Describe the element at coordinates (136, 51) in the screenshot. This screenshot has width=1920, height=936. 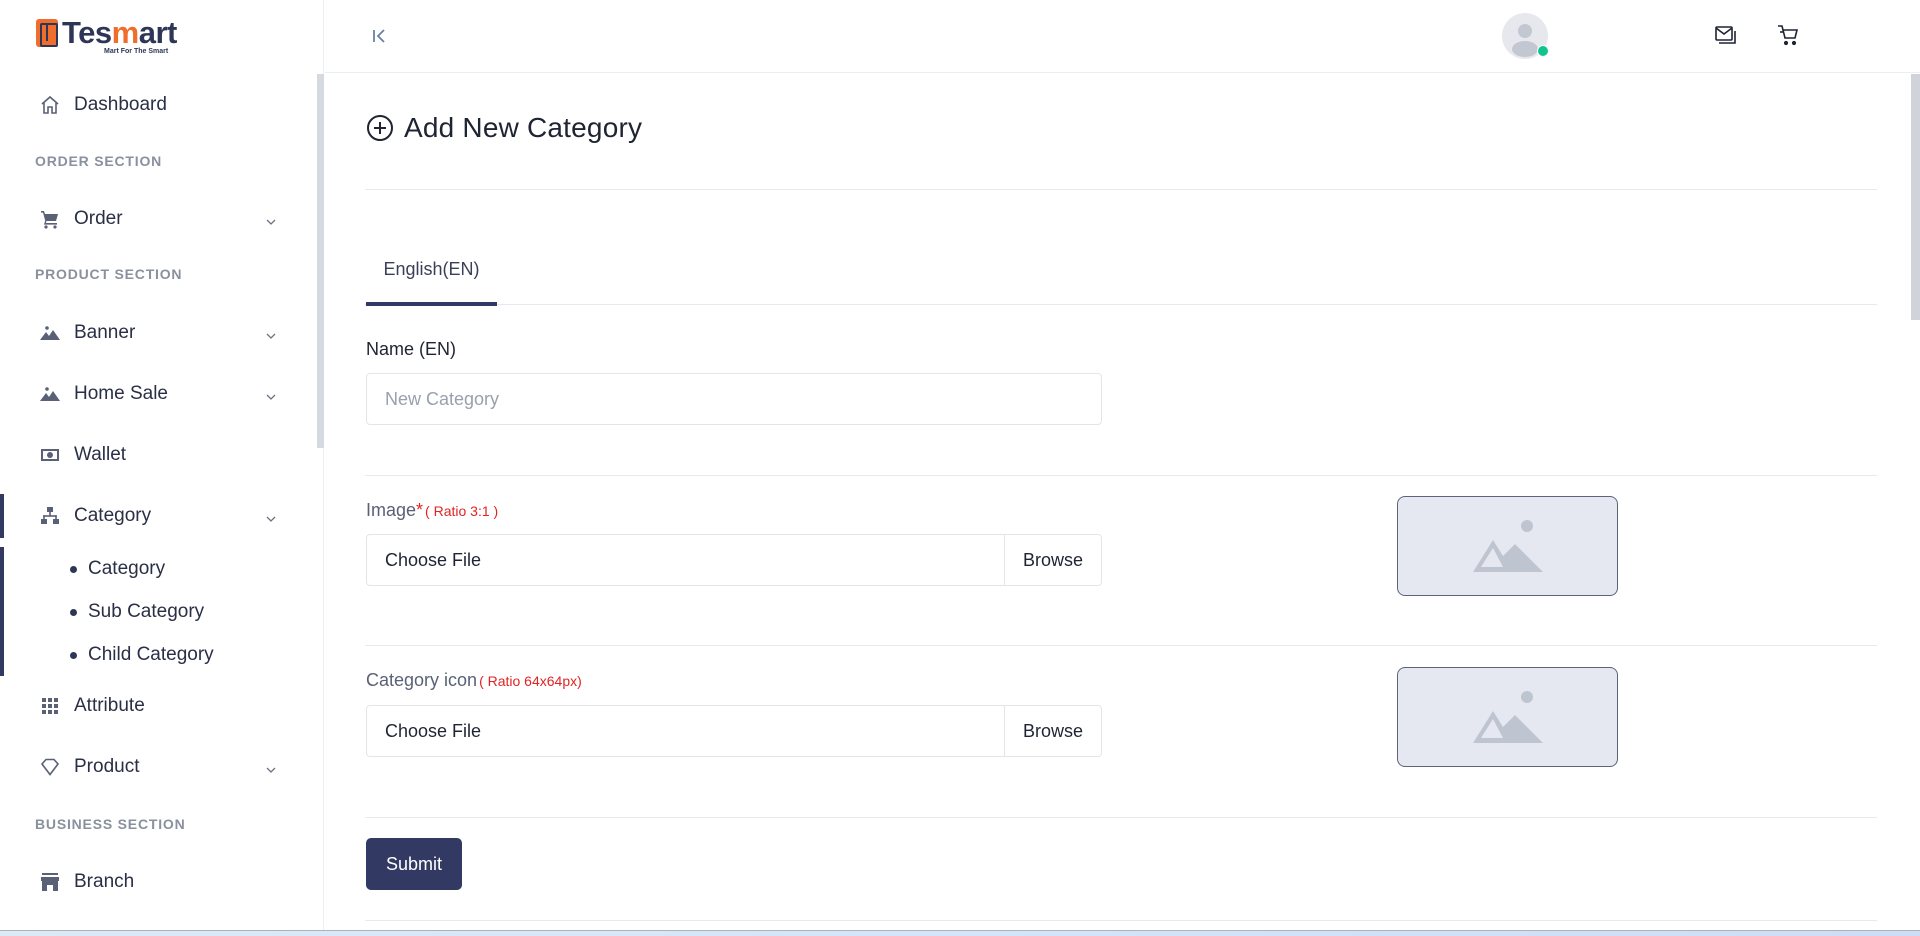
I see `brand-tagline: Mart For The Smart` at that location.